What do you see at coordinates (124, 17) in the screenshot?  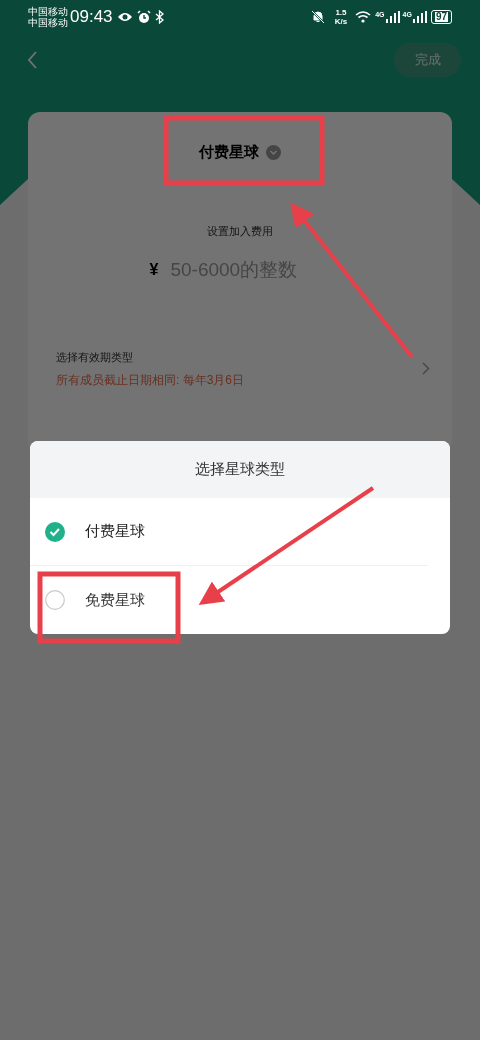 I see `eye-icon` at bounding box center [124, 17].